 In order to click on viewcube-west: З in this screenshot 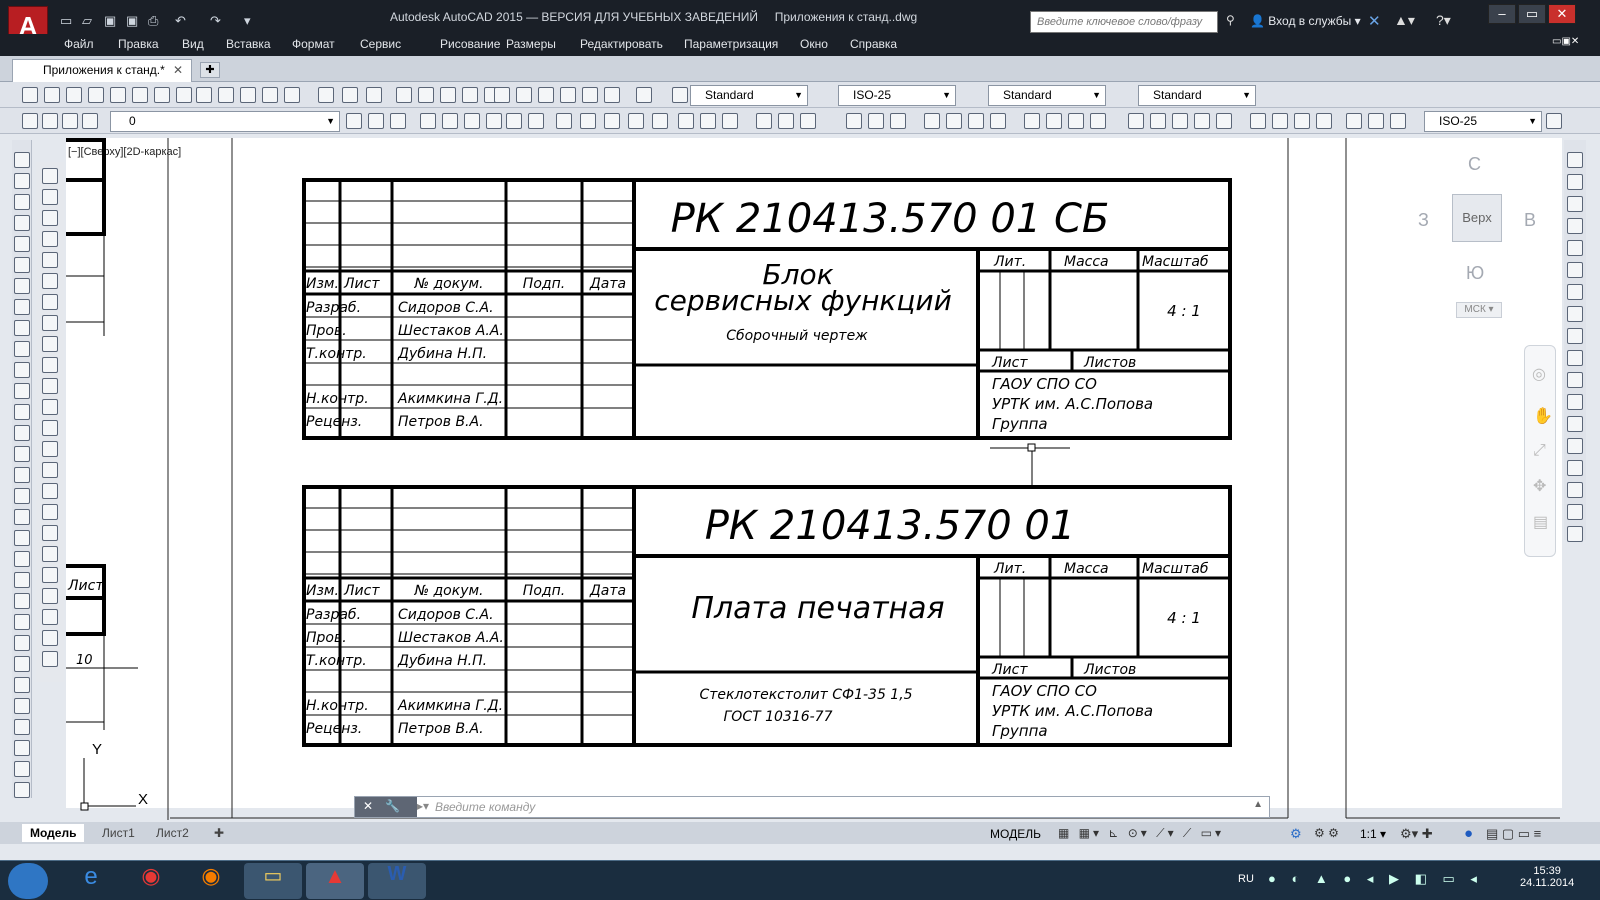, I will do `click(1423, 220)`.